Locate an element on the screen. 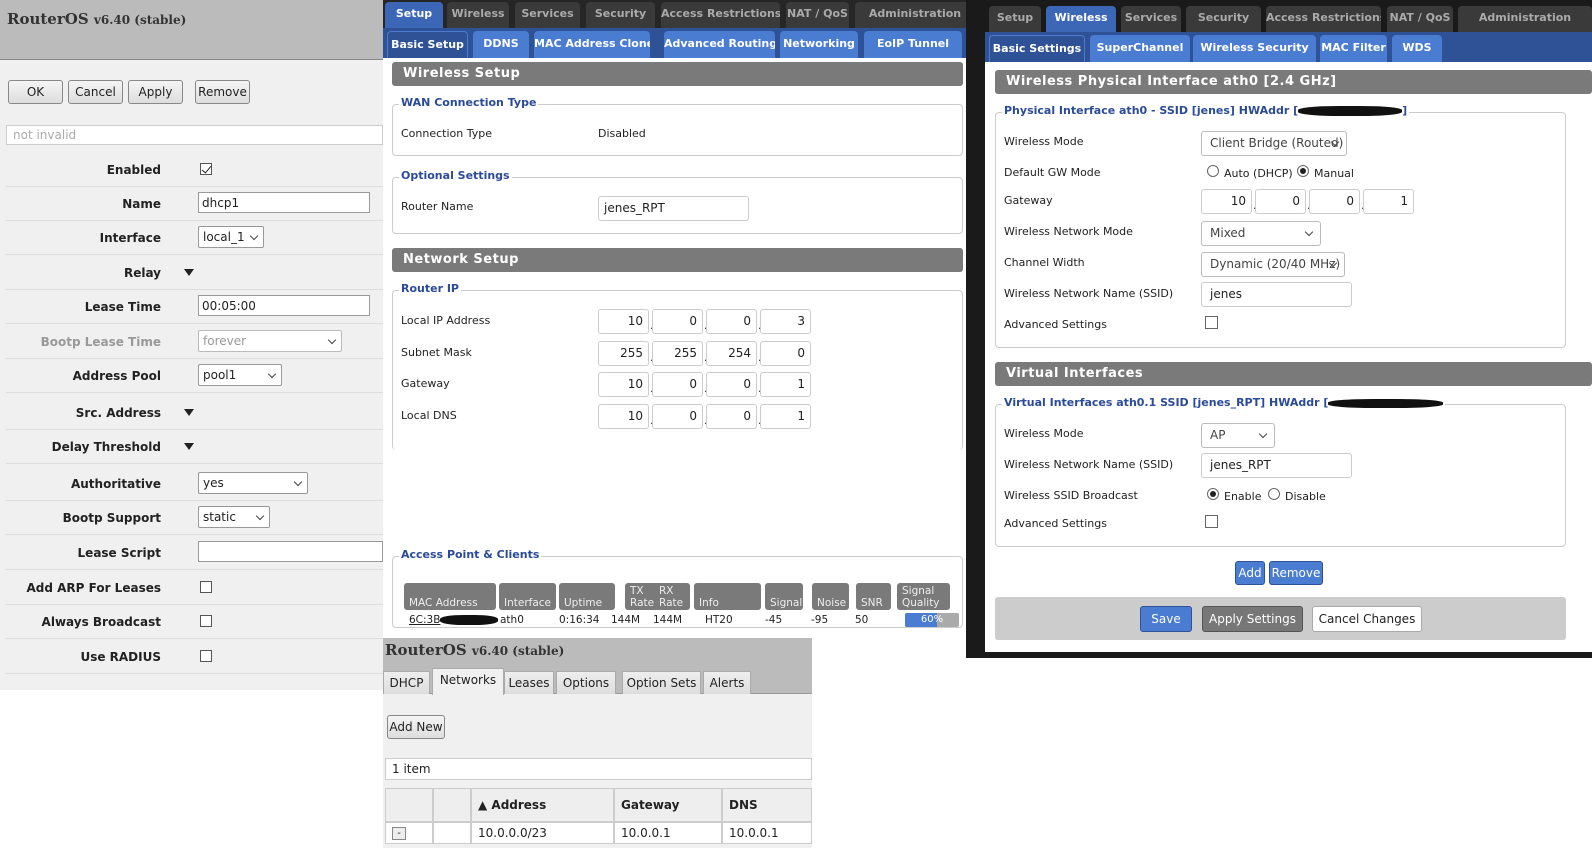 The height and width of the screenshot is (864, 1592). subtab-eoip-tunnel: EoIP Tunnel is located at coordinates (913, 44).